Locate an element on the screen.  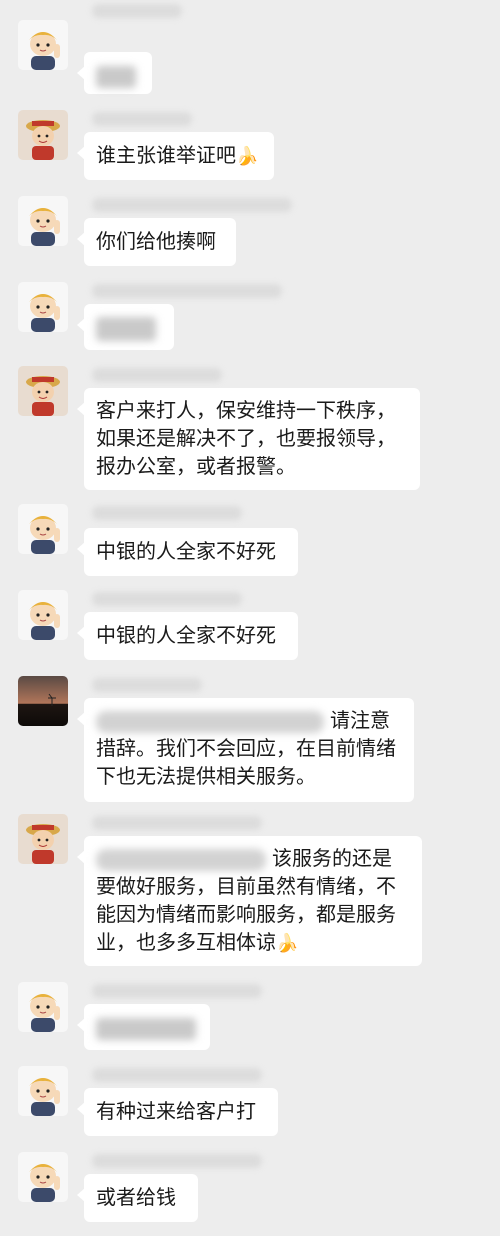
sunset-icon is located at coordinates (43, 701).